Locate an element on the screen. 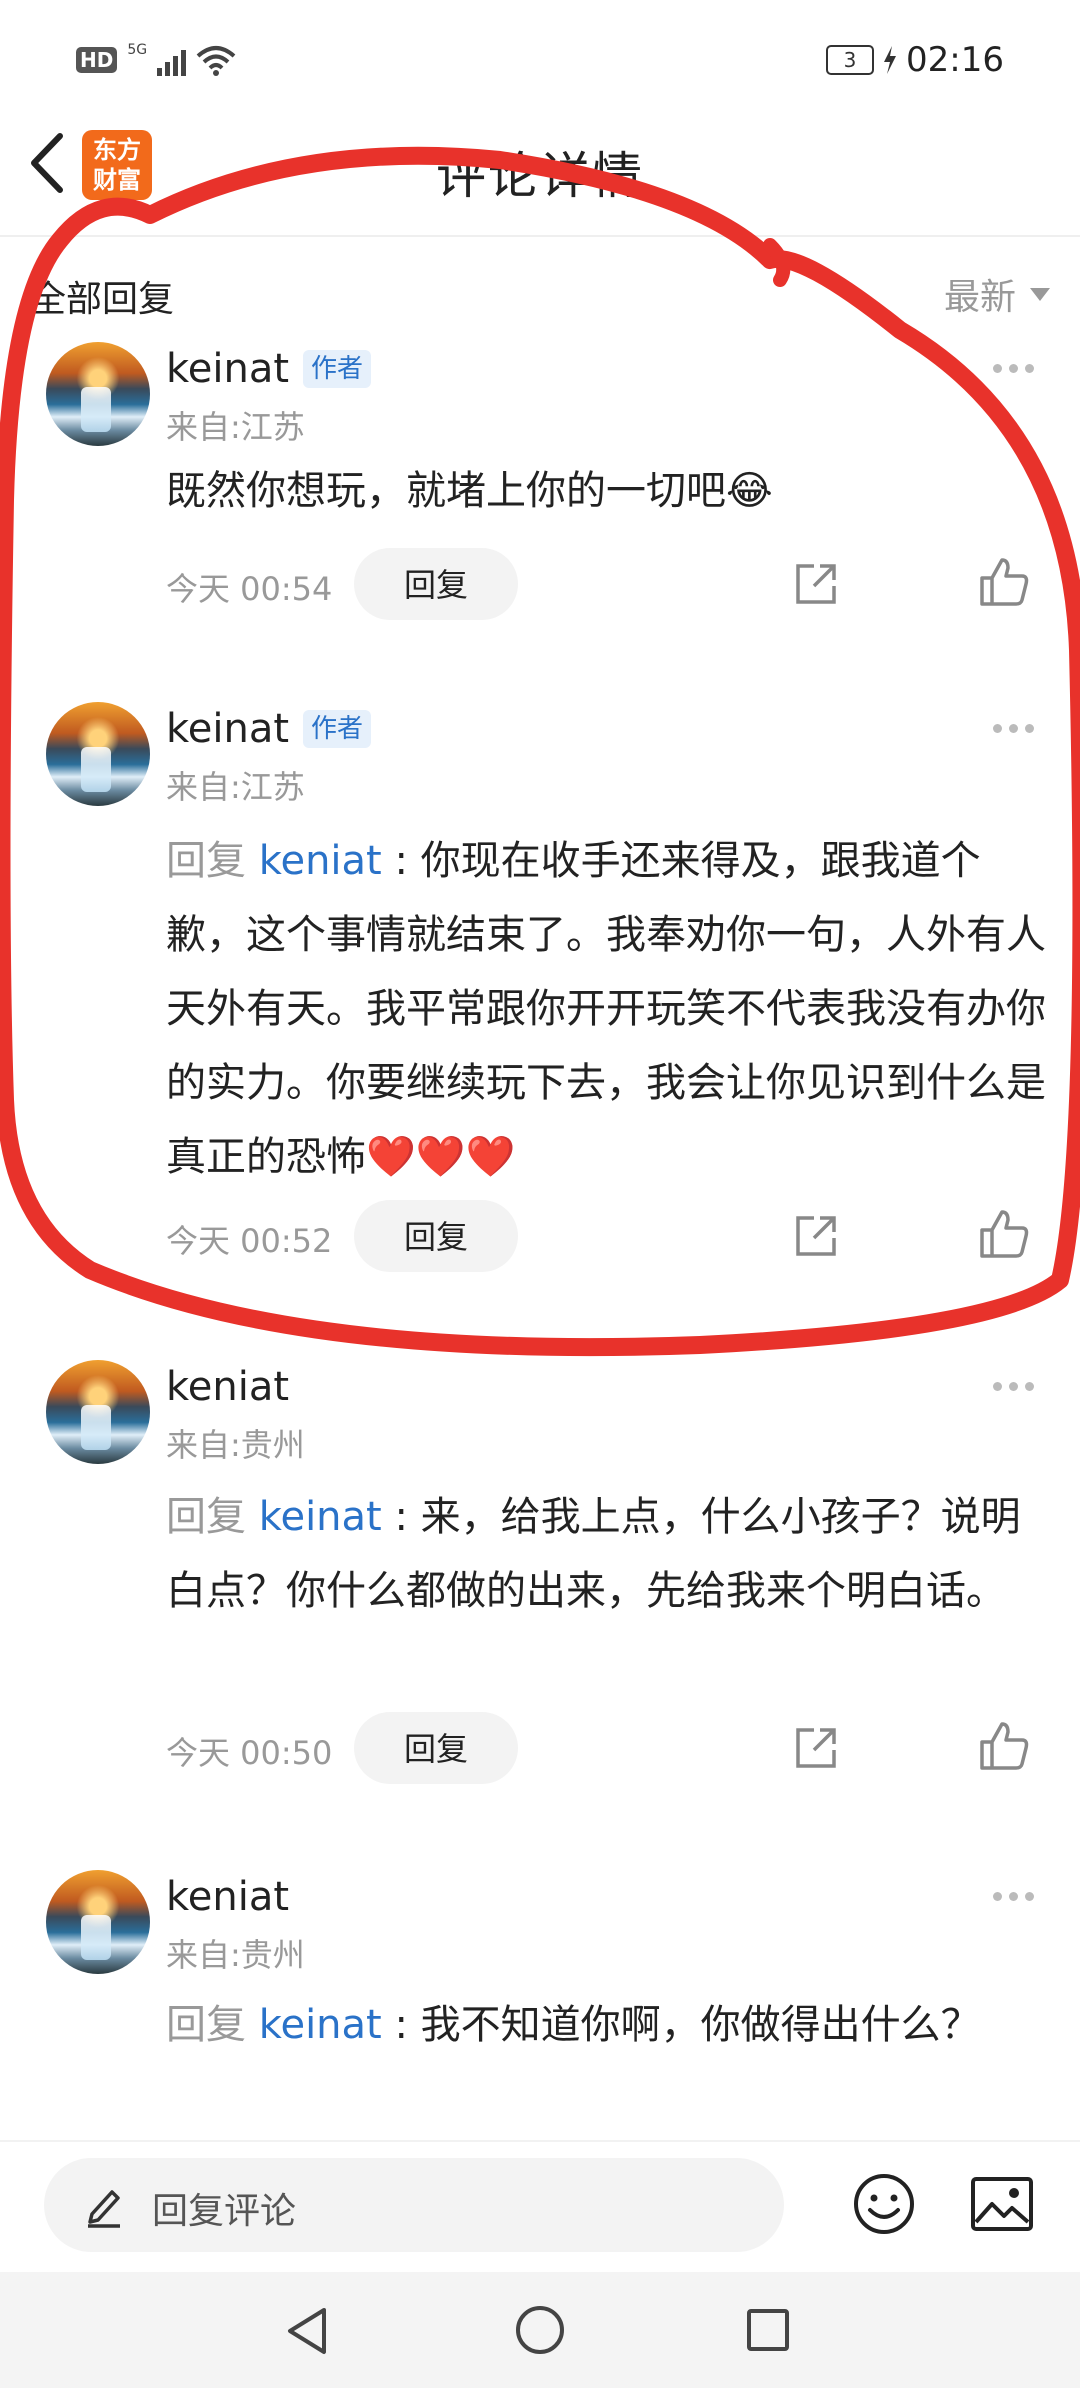 The height and width of the screenshot is (2388, 1080). action-row: 今天 00:54 回复 is located at coordinates (540, 584).